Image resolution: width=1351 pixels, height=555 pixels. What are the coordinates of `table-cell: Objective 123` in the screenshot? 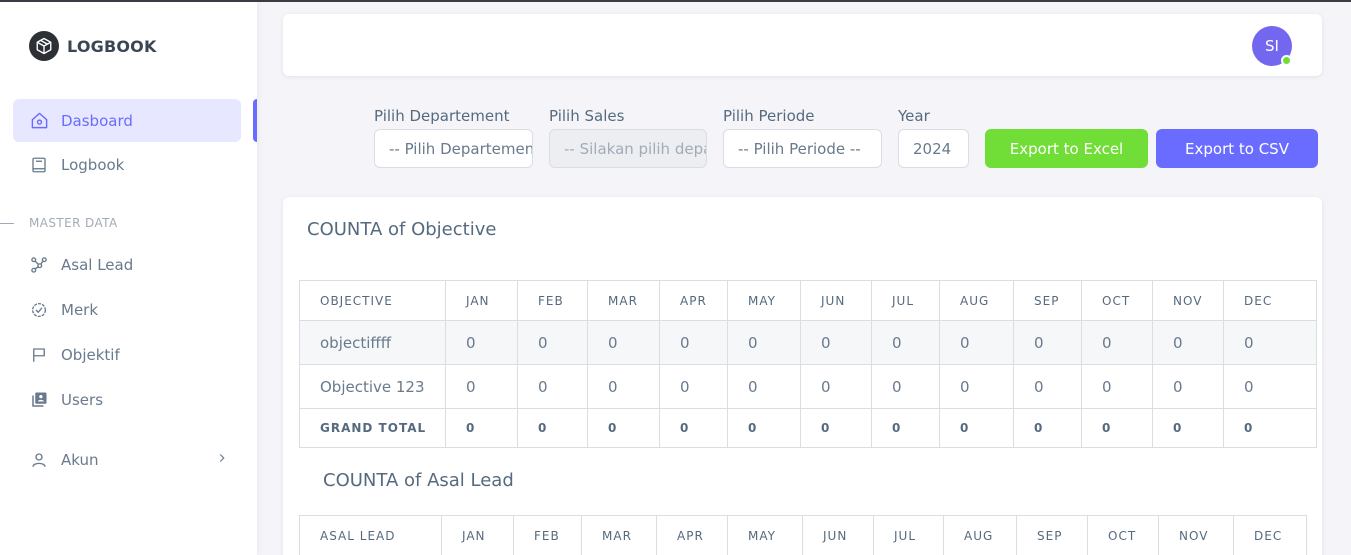 It's located at (372, 386).